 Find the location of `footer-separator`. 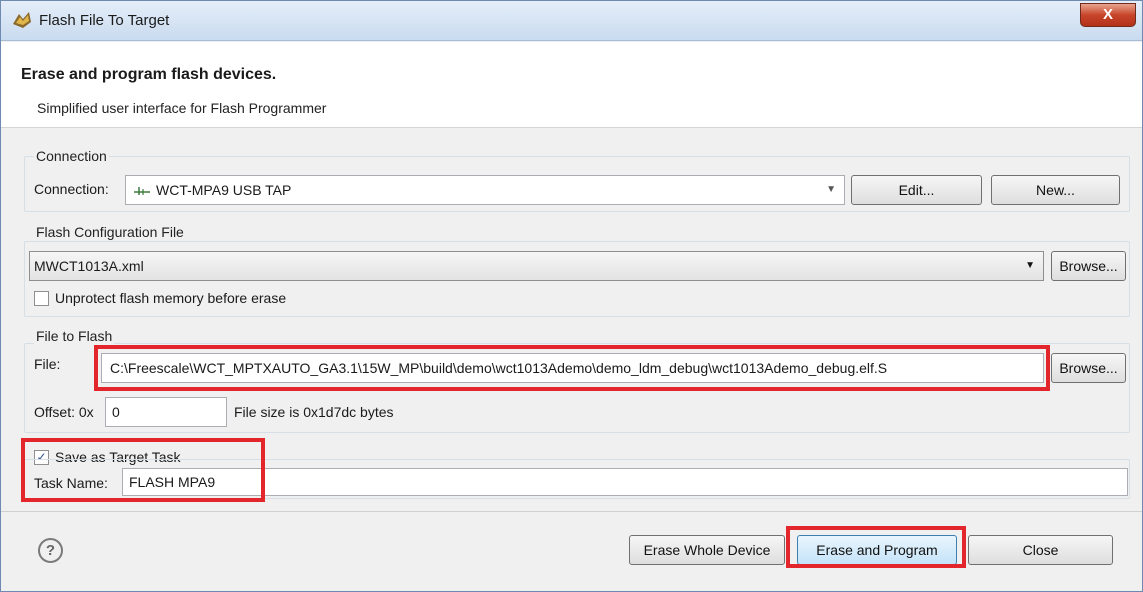

footer-separator is located at coordinates (571, 511).